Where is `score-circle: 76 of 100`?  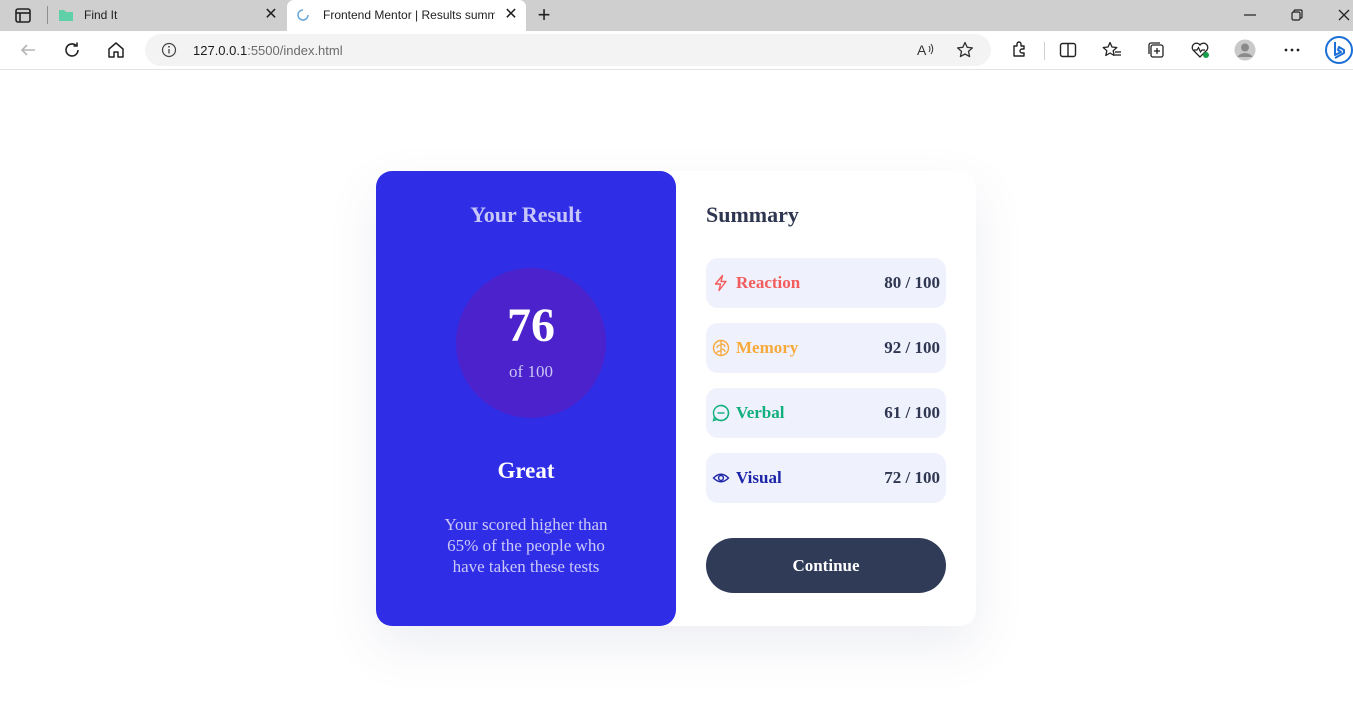 score-circle: 76 of 100 is located at coordinates (531, 343).